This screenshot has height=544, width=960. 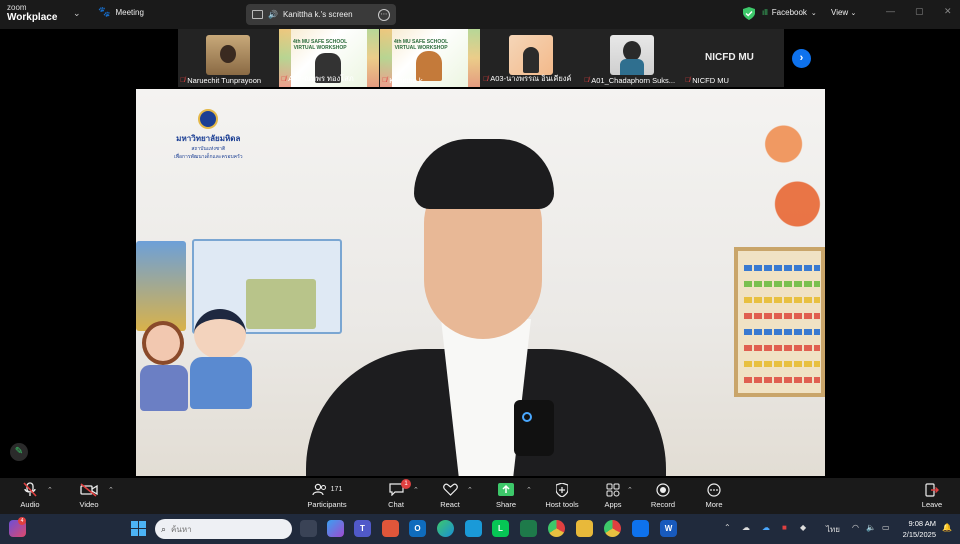 I want to click on share-label: Kanittha k.'s screen, so click(x=317, y=14).